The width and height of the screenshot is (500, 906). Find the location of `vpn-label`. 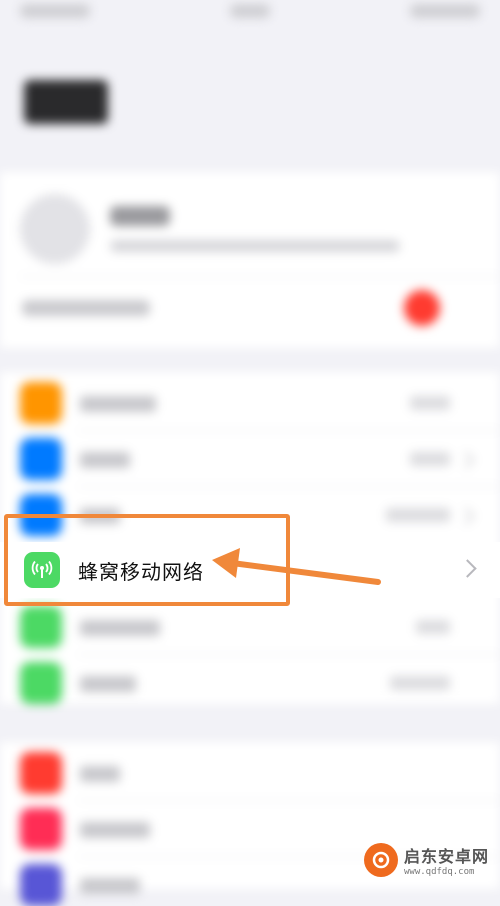

vpn-label is located at coordinates (108, 684).